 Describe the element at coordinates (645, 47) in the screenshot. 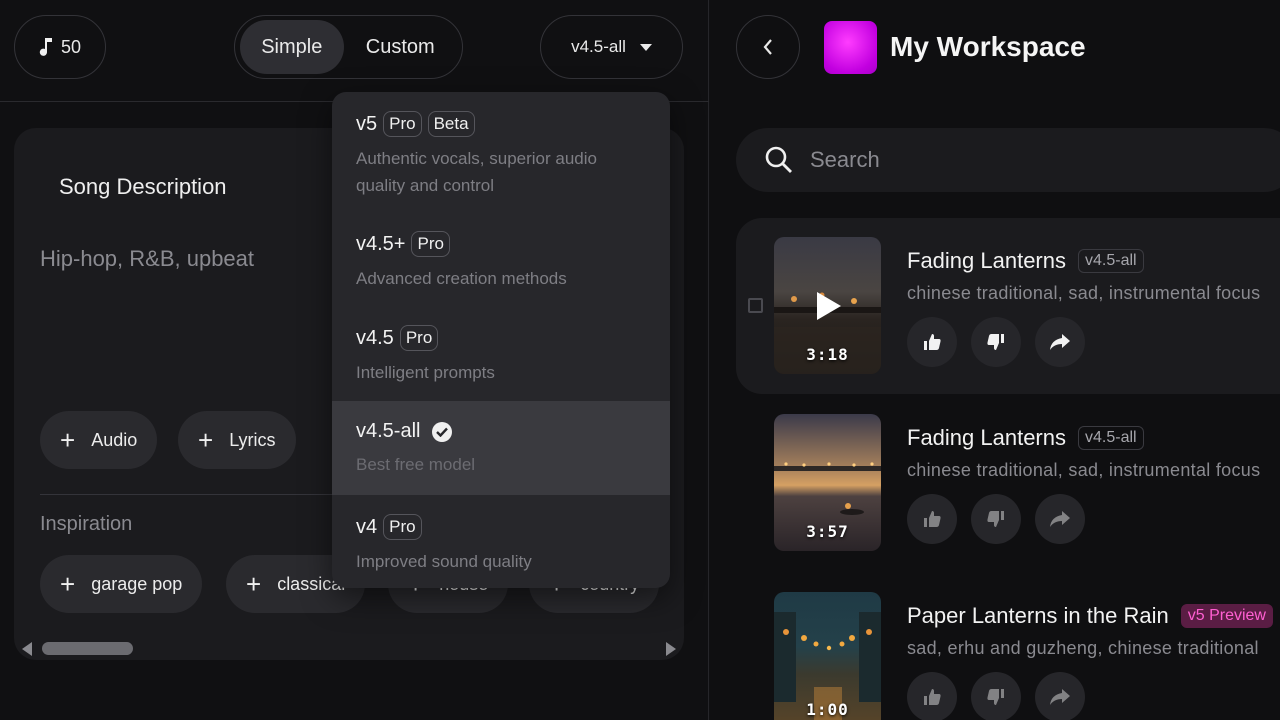

I see `caret-down-icon` at that location.